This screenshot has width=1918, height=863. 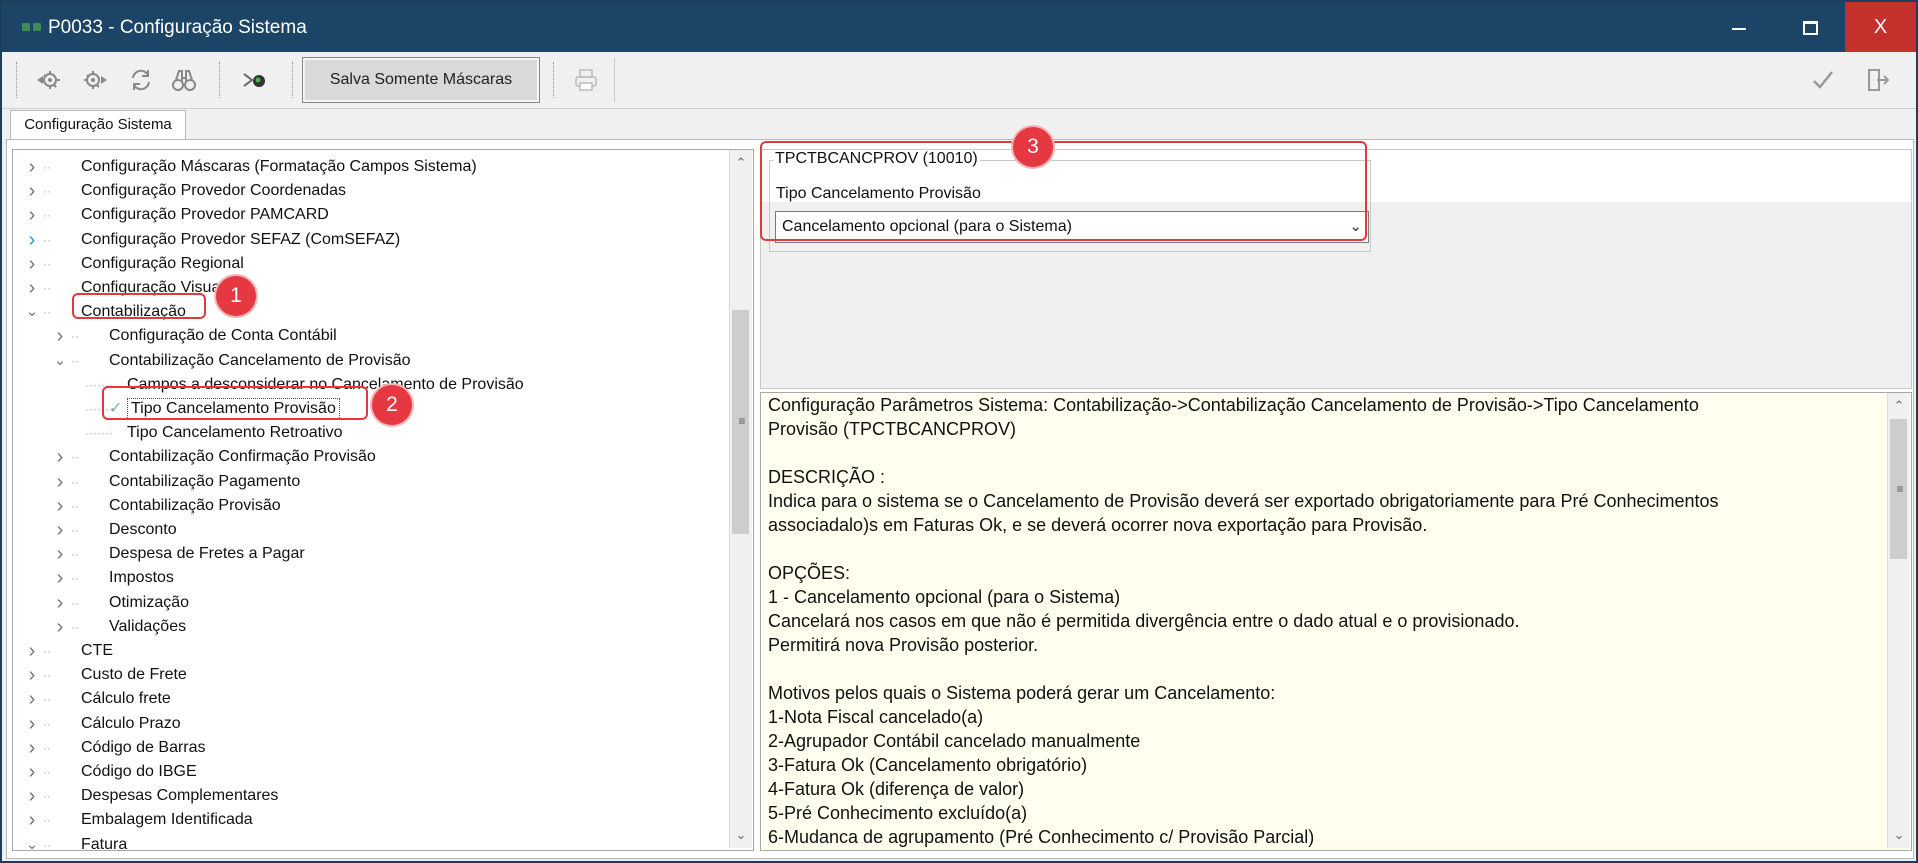 What do you see at coordinates (369, 264) in the screenshot?
I see `tree-item: › ·· Configuração Regional` at bounding box center [369, 264].